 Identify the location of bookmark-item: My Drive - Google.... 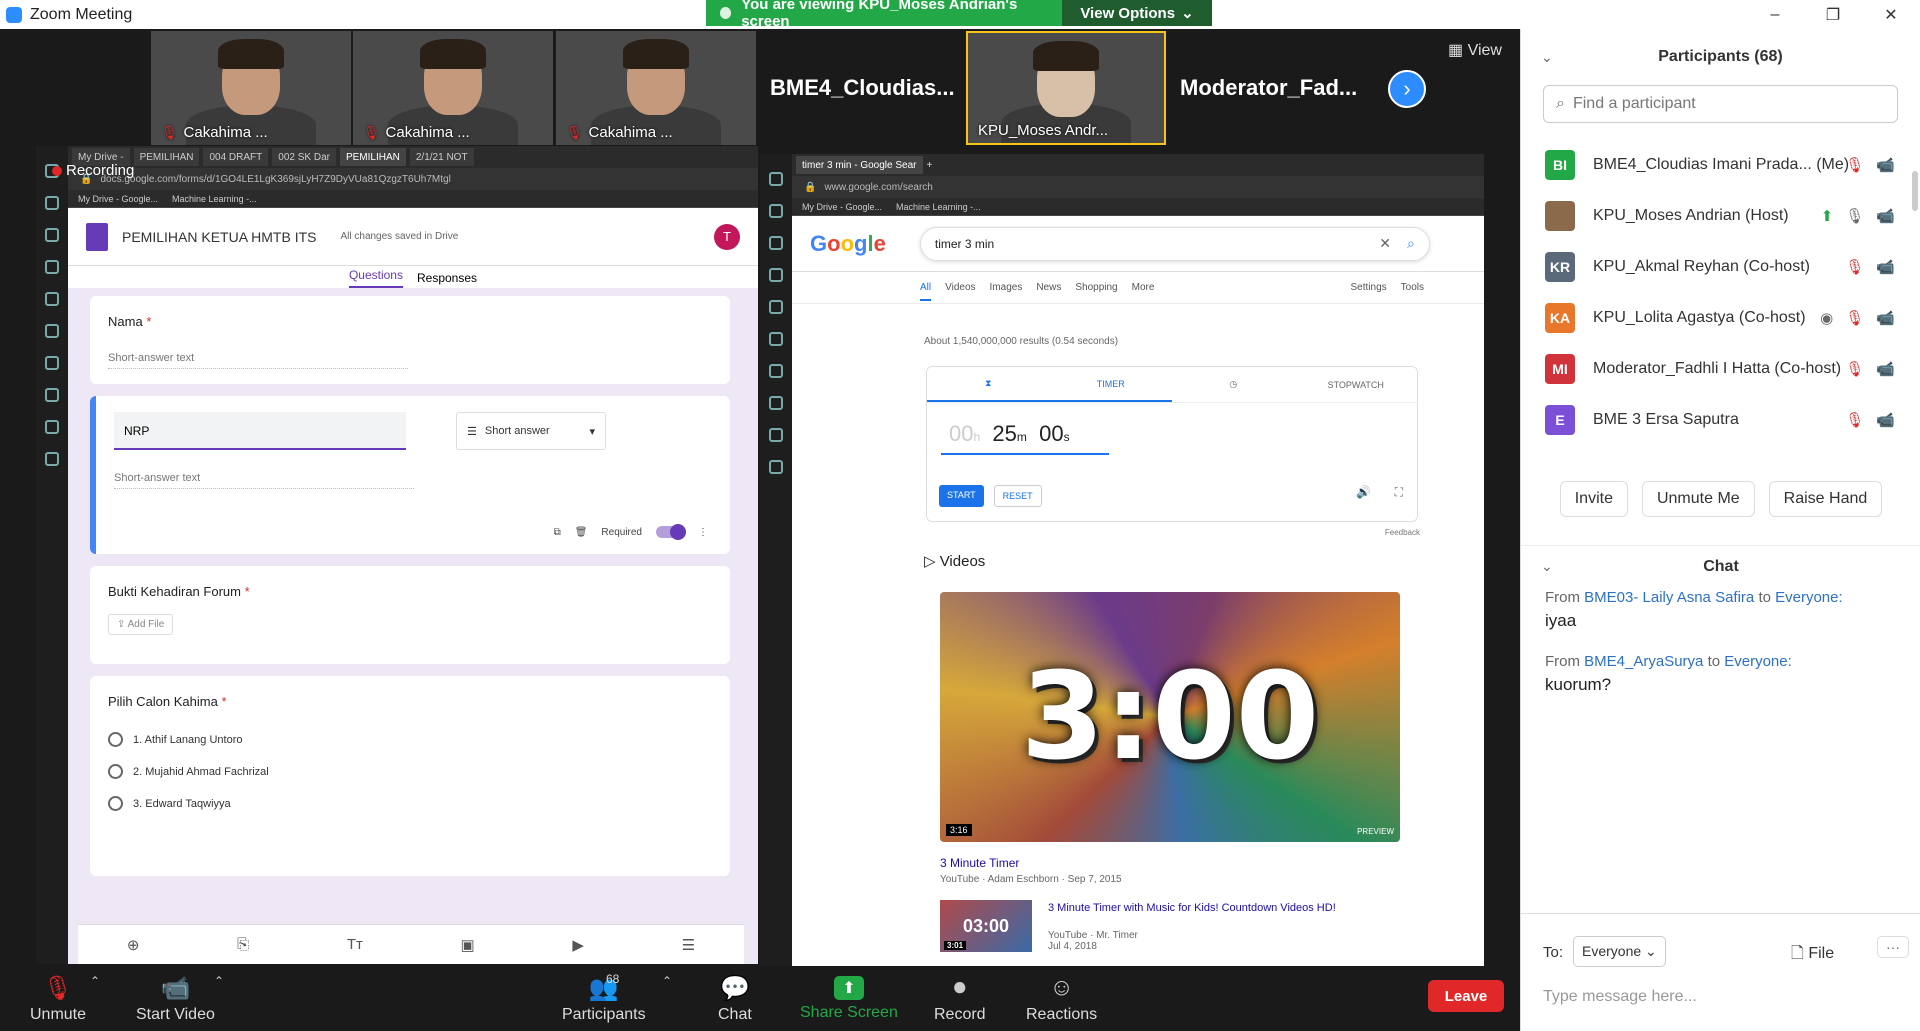
(842, 207).